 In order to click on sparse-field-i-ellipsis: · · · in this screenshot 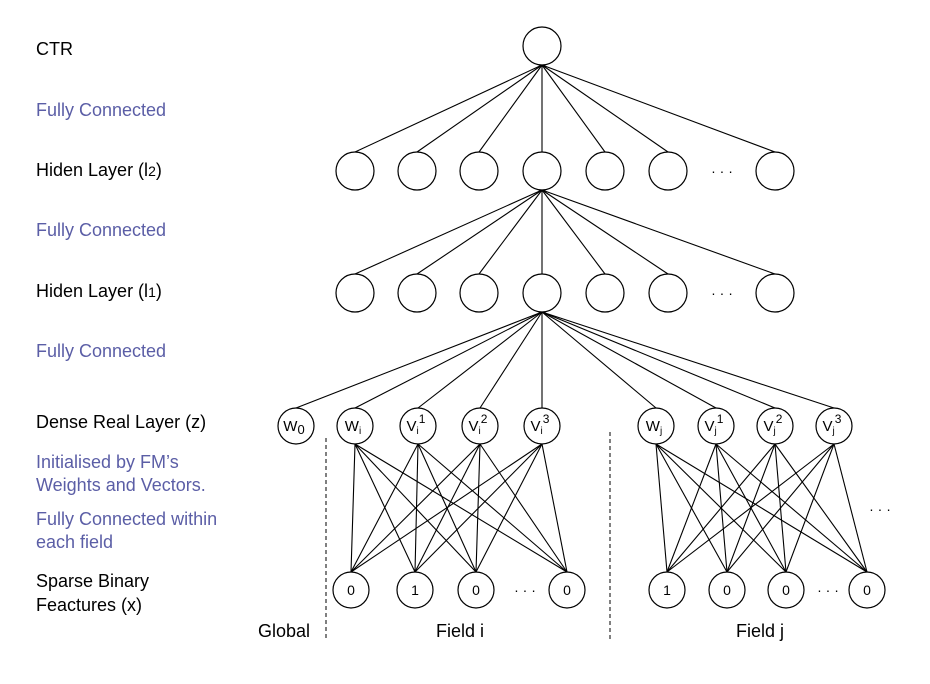, I will do `click(525, 590)`.